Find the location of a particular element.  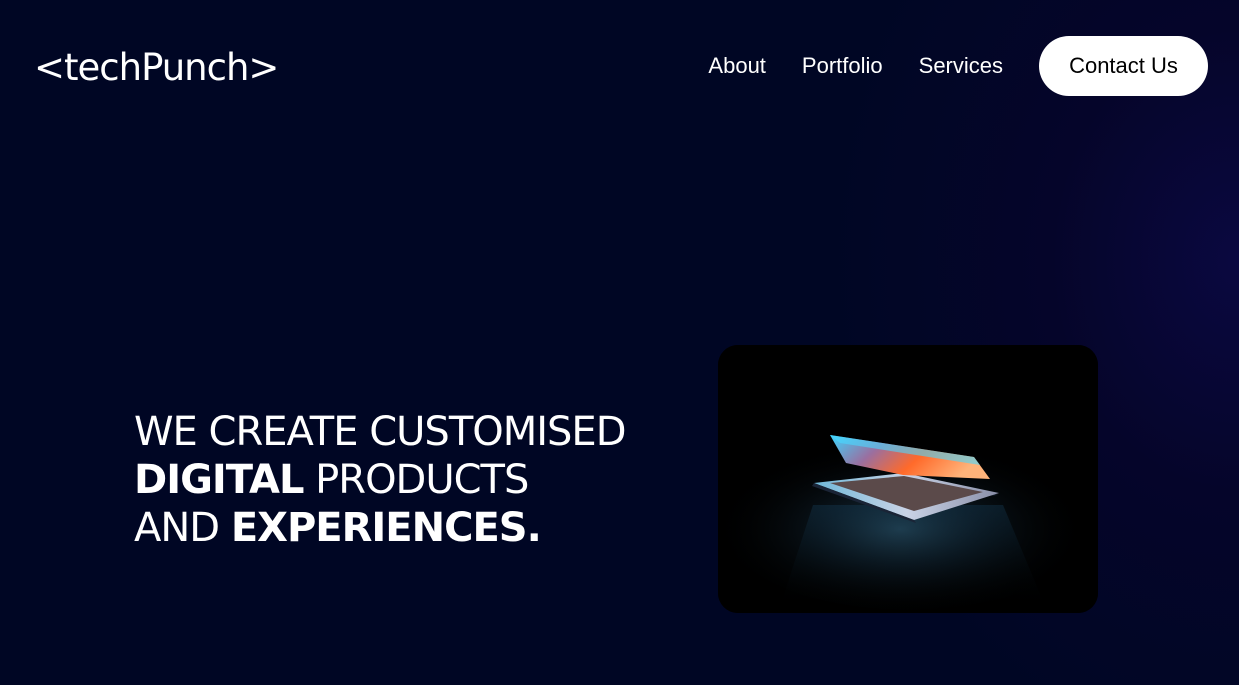

headline-line-1: WE CREATE CUSTOMISED is located at coordinates (380, 432).